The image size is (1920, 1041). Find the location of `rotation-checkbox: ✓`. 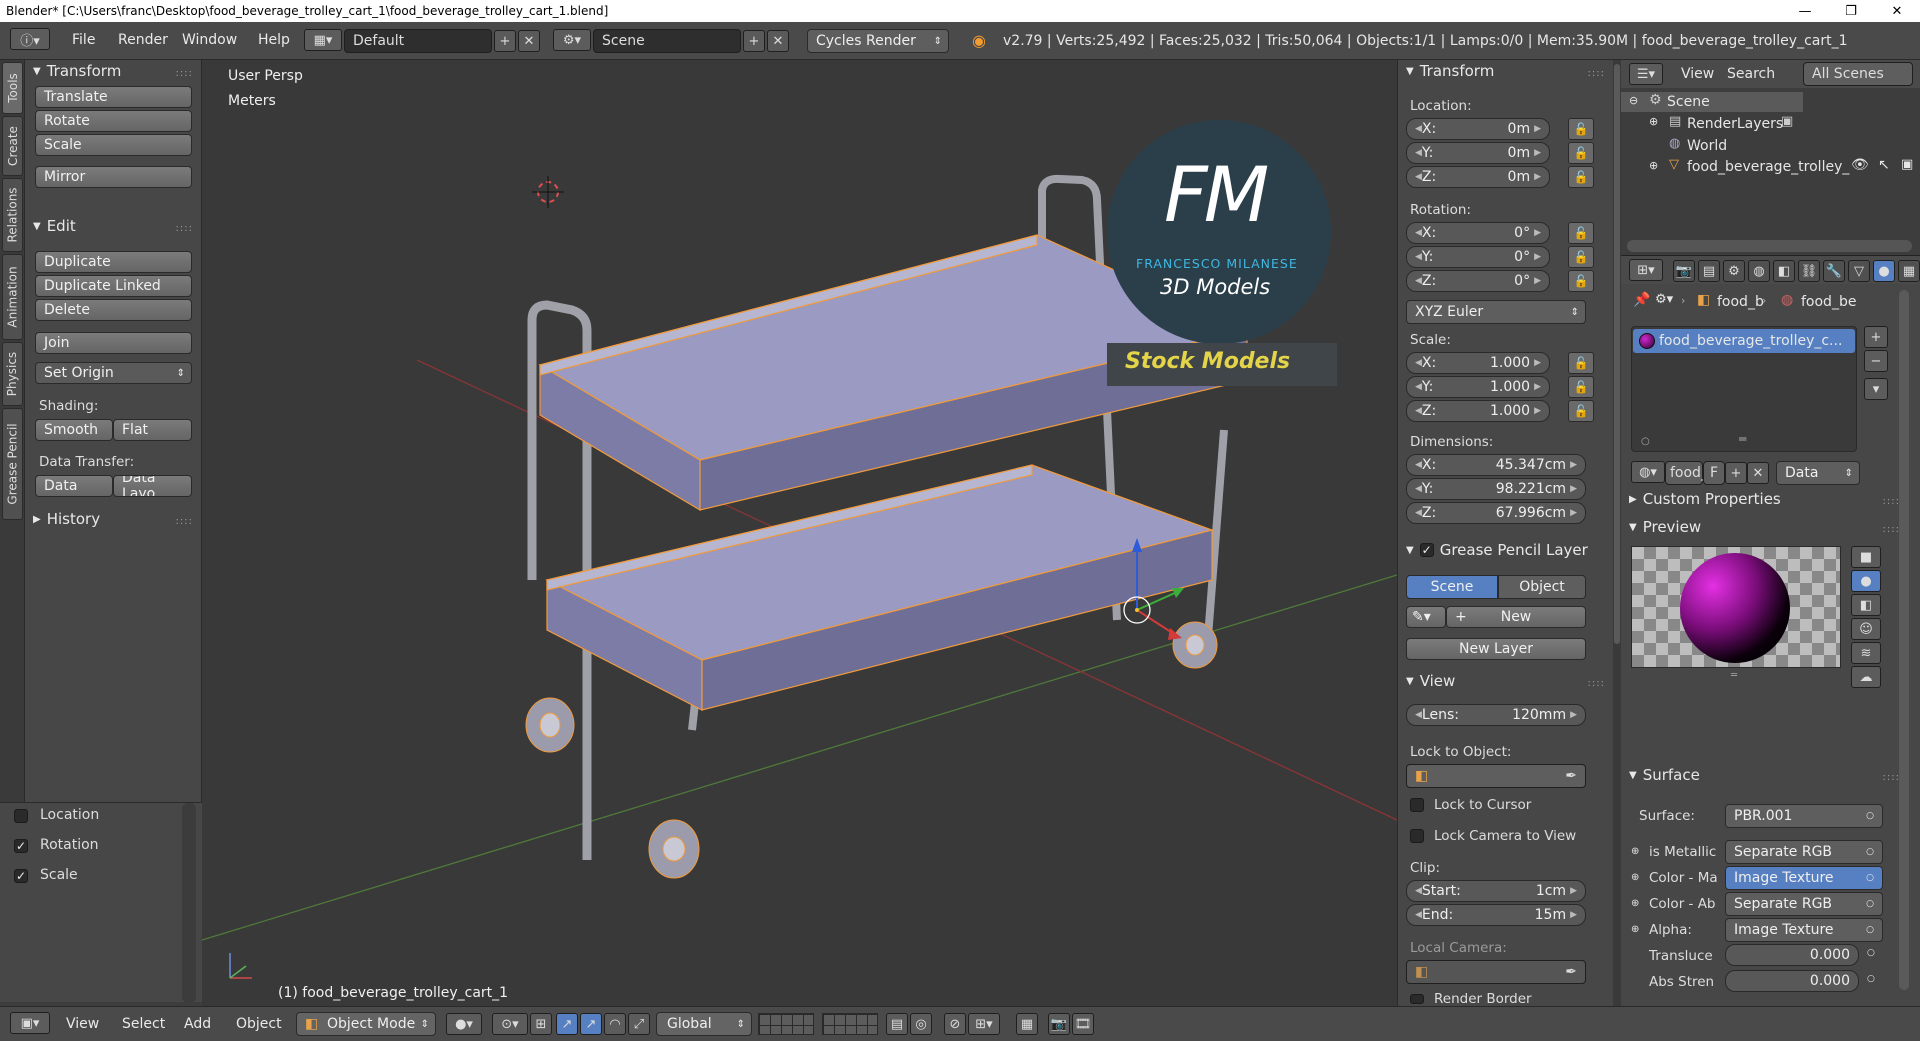

rotation-checkbox: ✓ is located at coordinates (21, 846).